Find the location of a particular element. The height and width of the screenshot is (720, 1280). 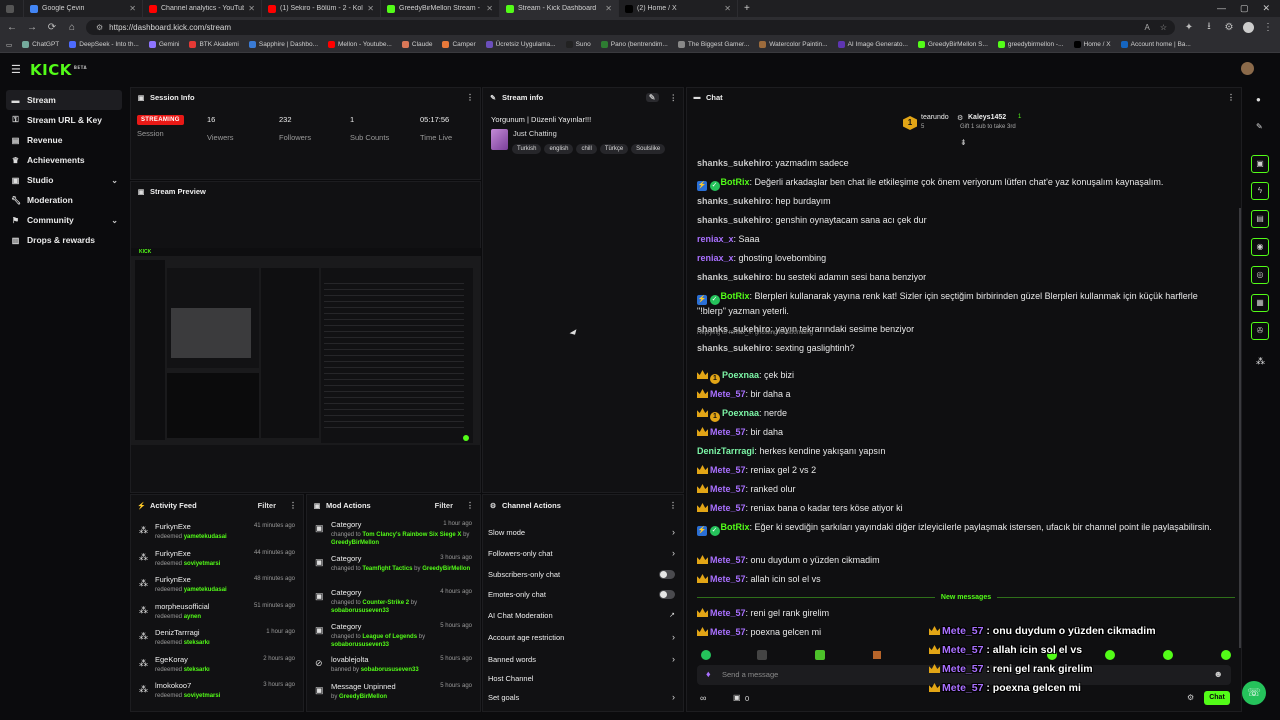

url-field: ⚙ https://dashboard.kick.com/stream A ☆ is located at coordinates (630, 27).